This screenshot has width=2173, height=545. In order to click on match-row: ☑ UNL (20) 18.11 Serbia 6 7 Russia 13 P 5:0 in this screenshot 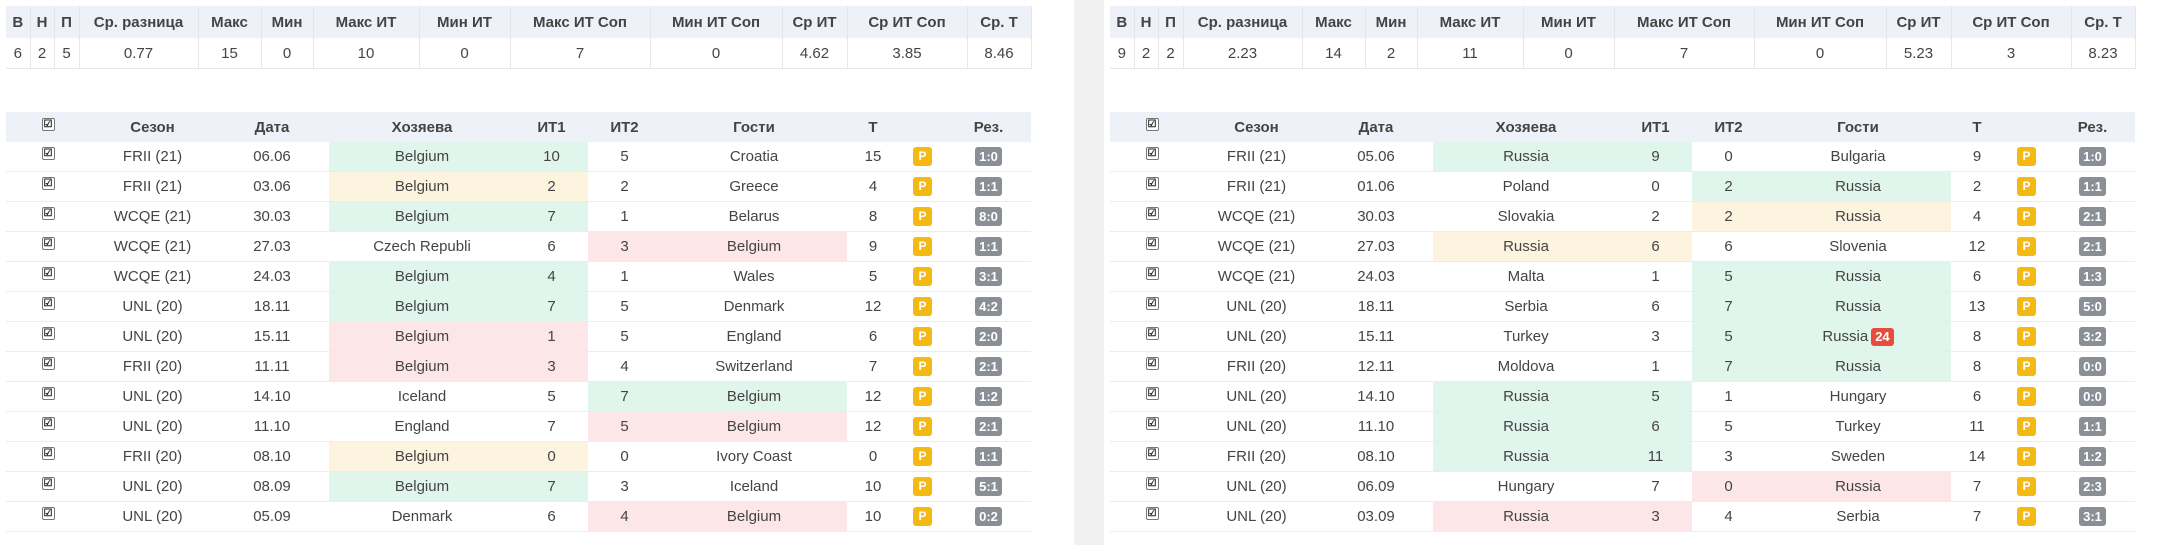, I will do `click(1622, 306)`.